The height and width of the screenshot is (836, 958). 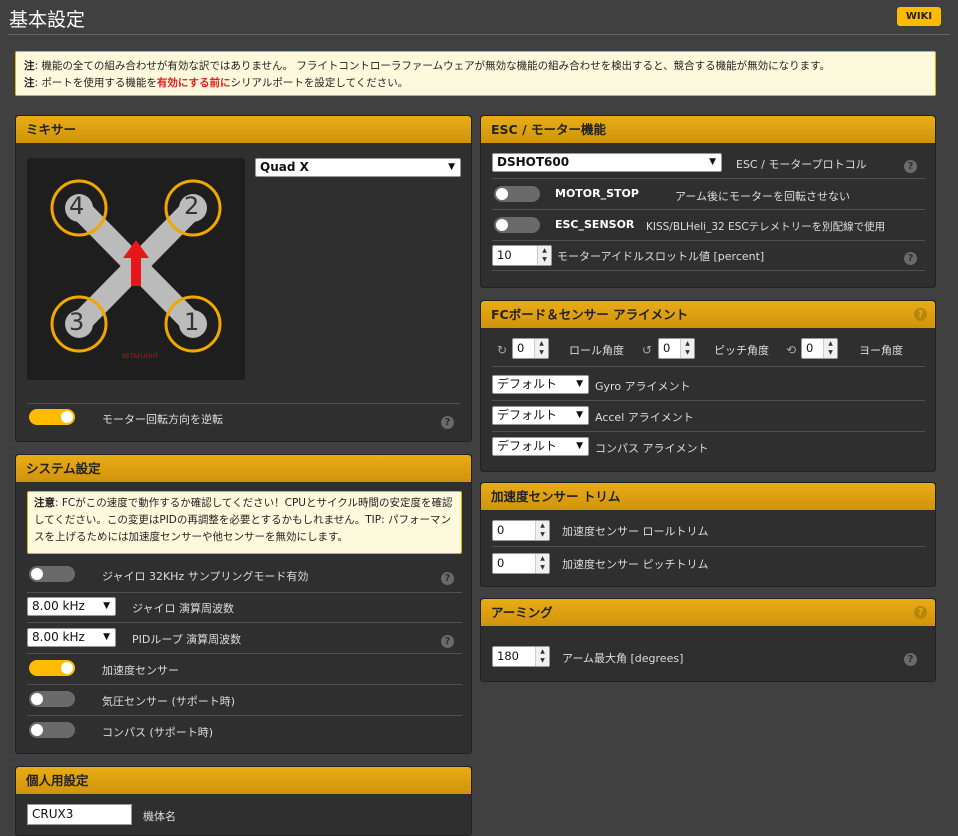 I want to click on gyro-freq-label: ジャイロ 演算周波数, so click(x=183, y=608).